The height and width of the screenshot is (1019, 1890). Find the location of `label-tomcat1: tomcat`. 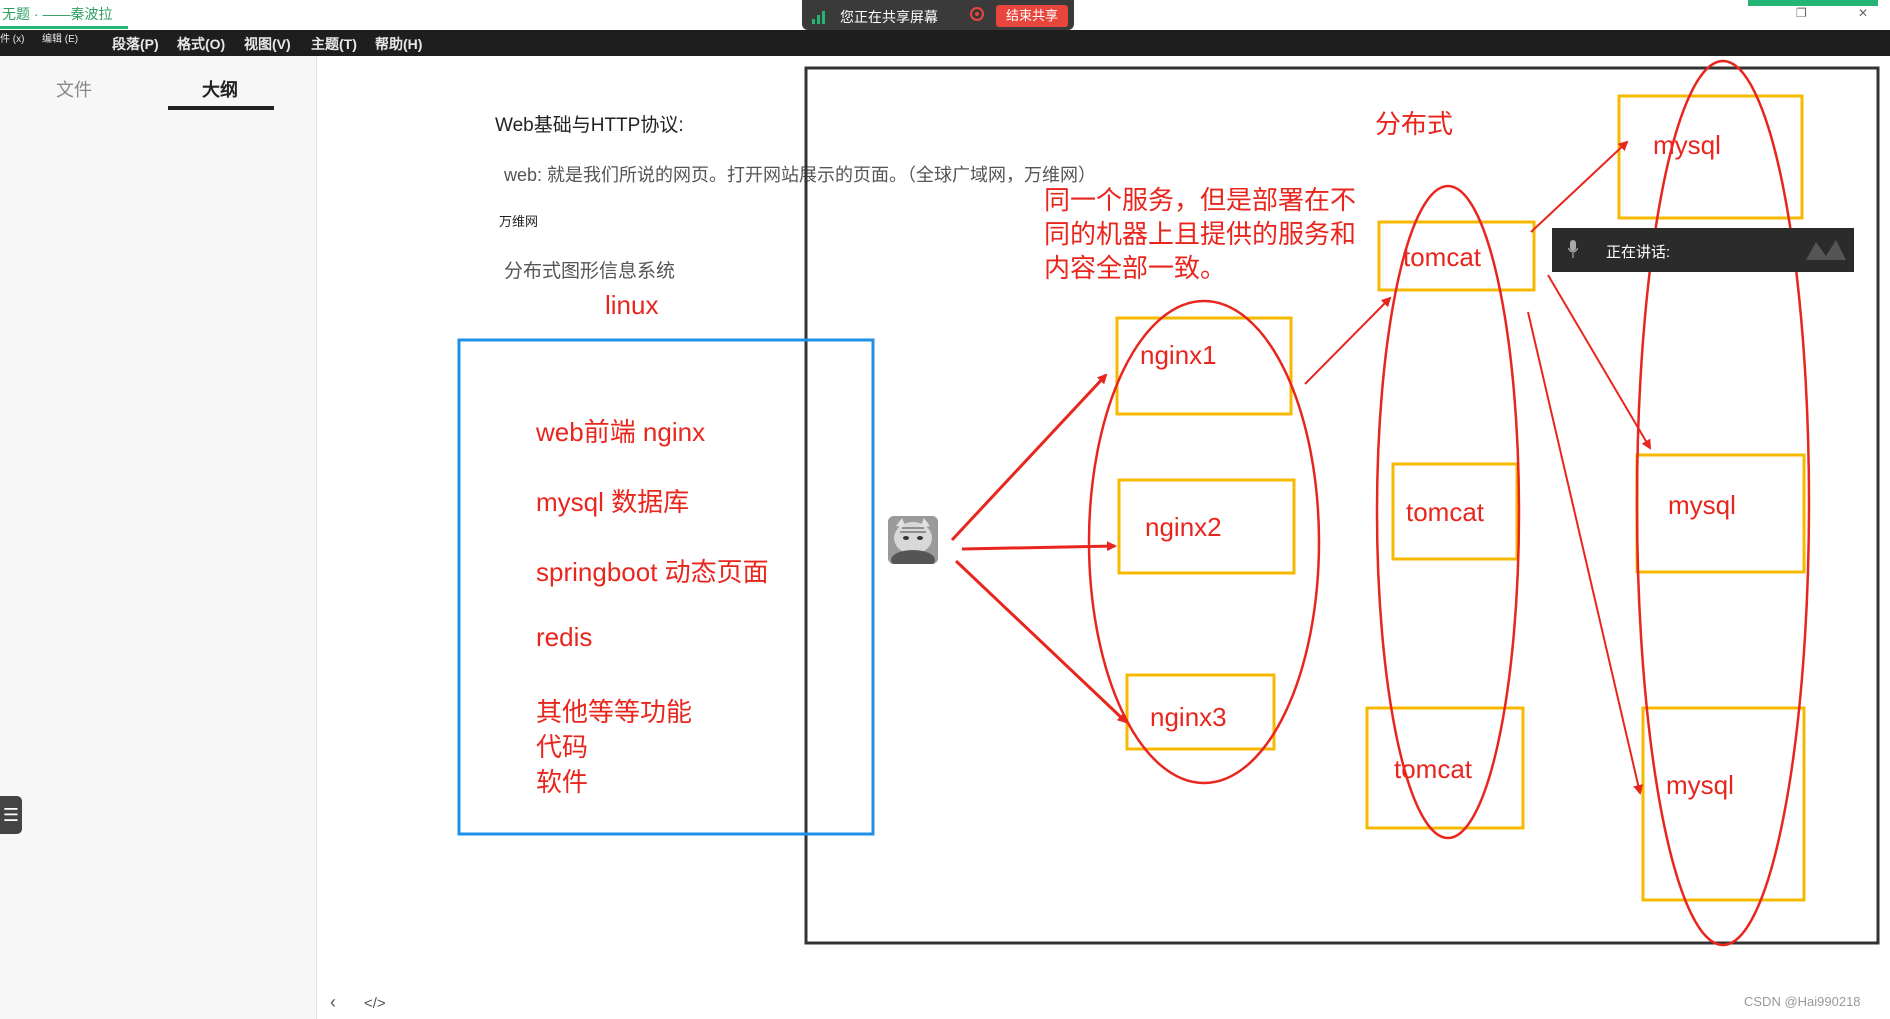

label-tomcat1: tomcat is located at coordinates (1442, 257).